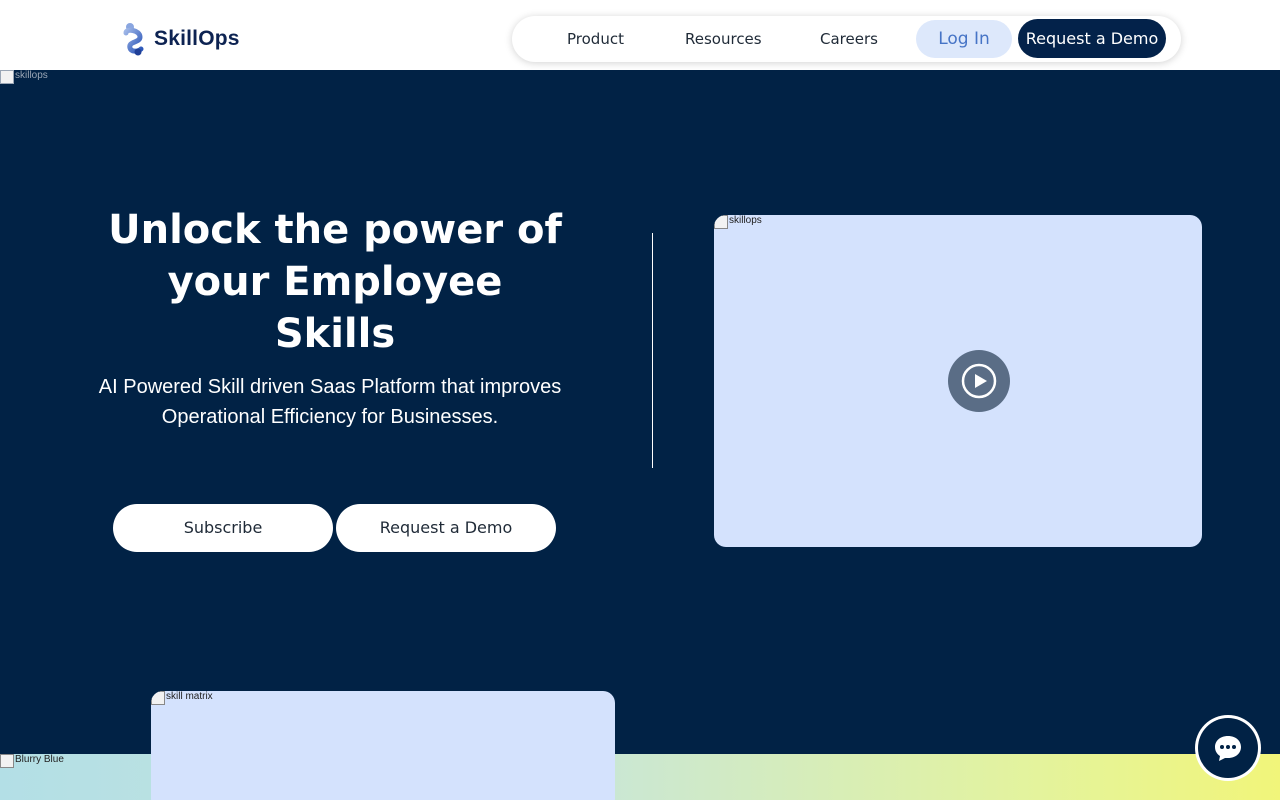 The width and height of the screenshot is (1280, 800). Describe the element at coordinates (964, 39) in the screenshot. I see `login-button: Log In` at that location.